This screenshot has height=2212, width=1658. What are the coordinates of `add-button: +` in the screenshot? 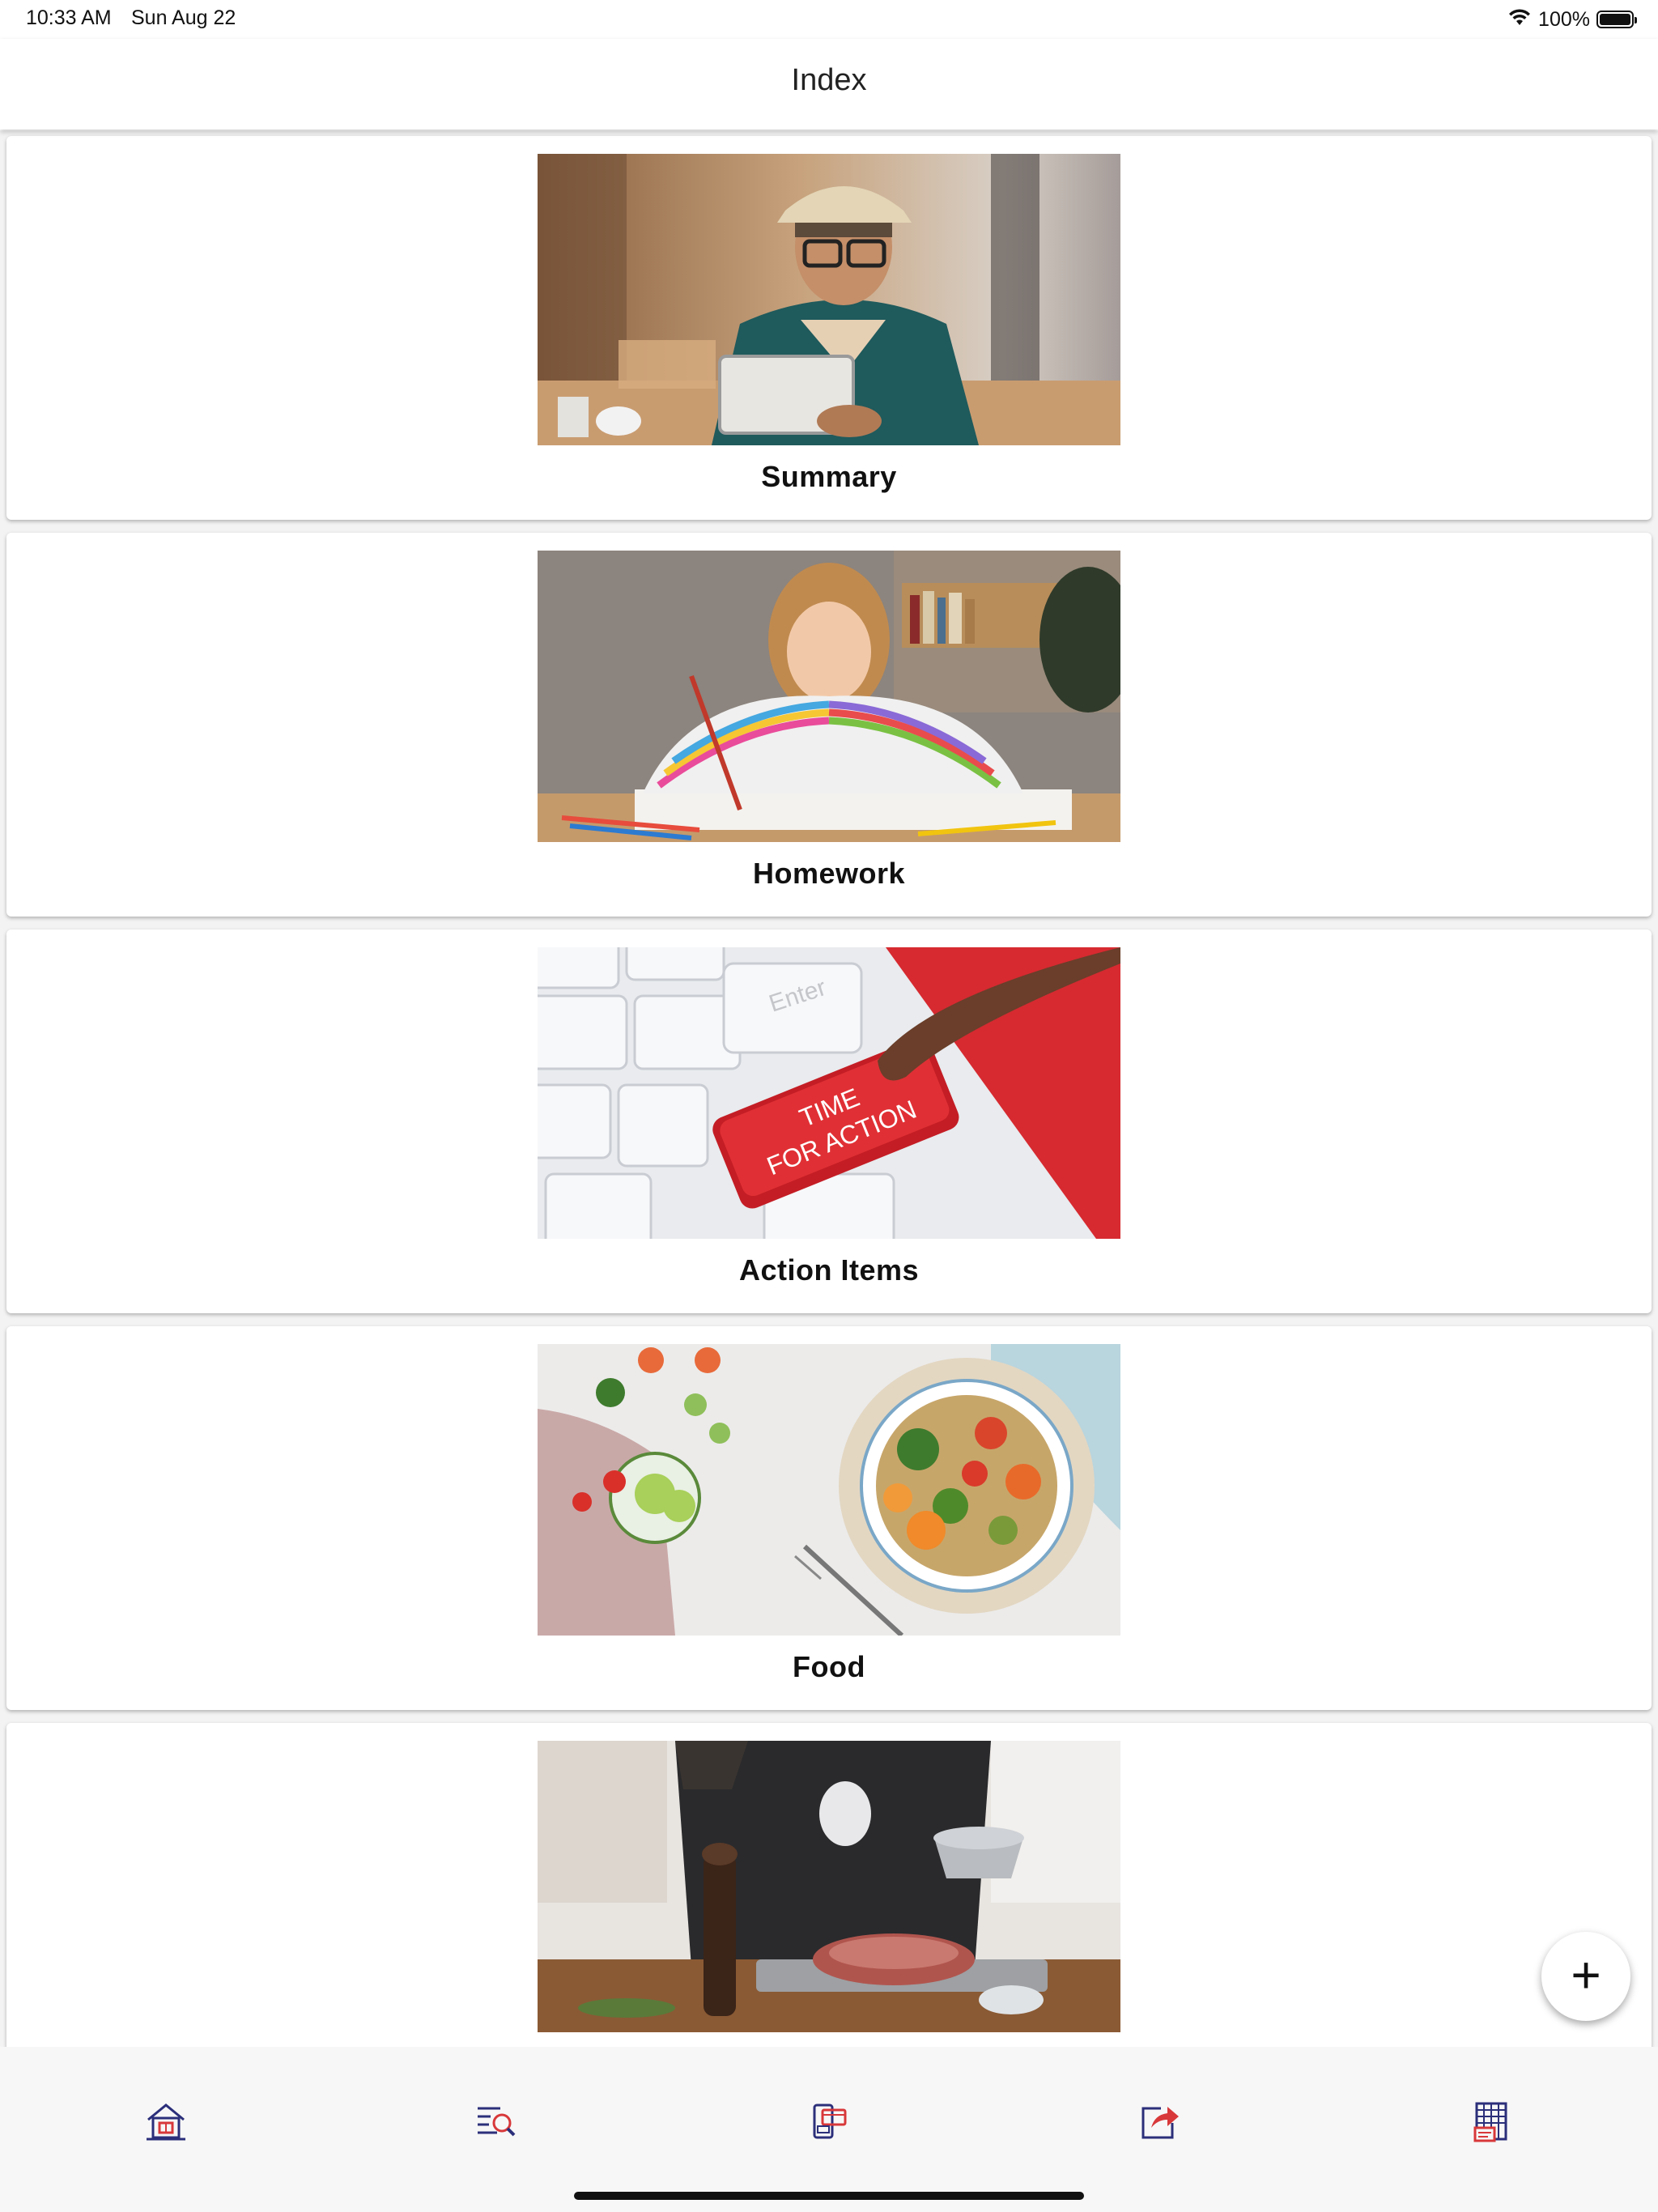 It's located at (1585, 1977).